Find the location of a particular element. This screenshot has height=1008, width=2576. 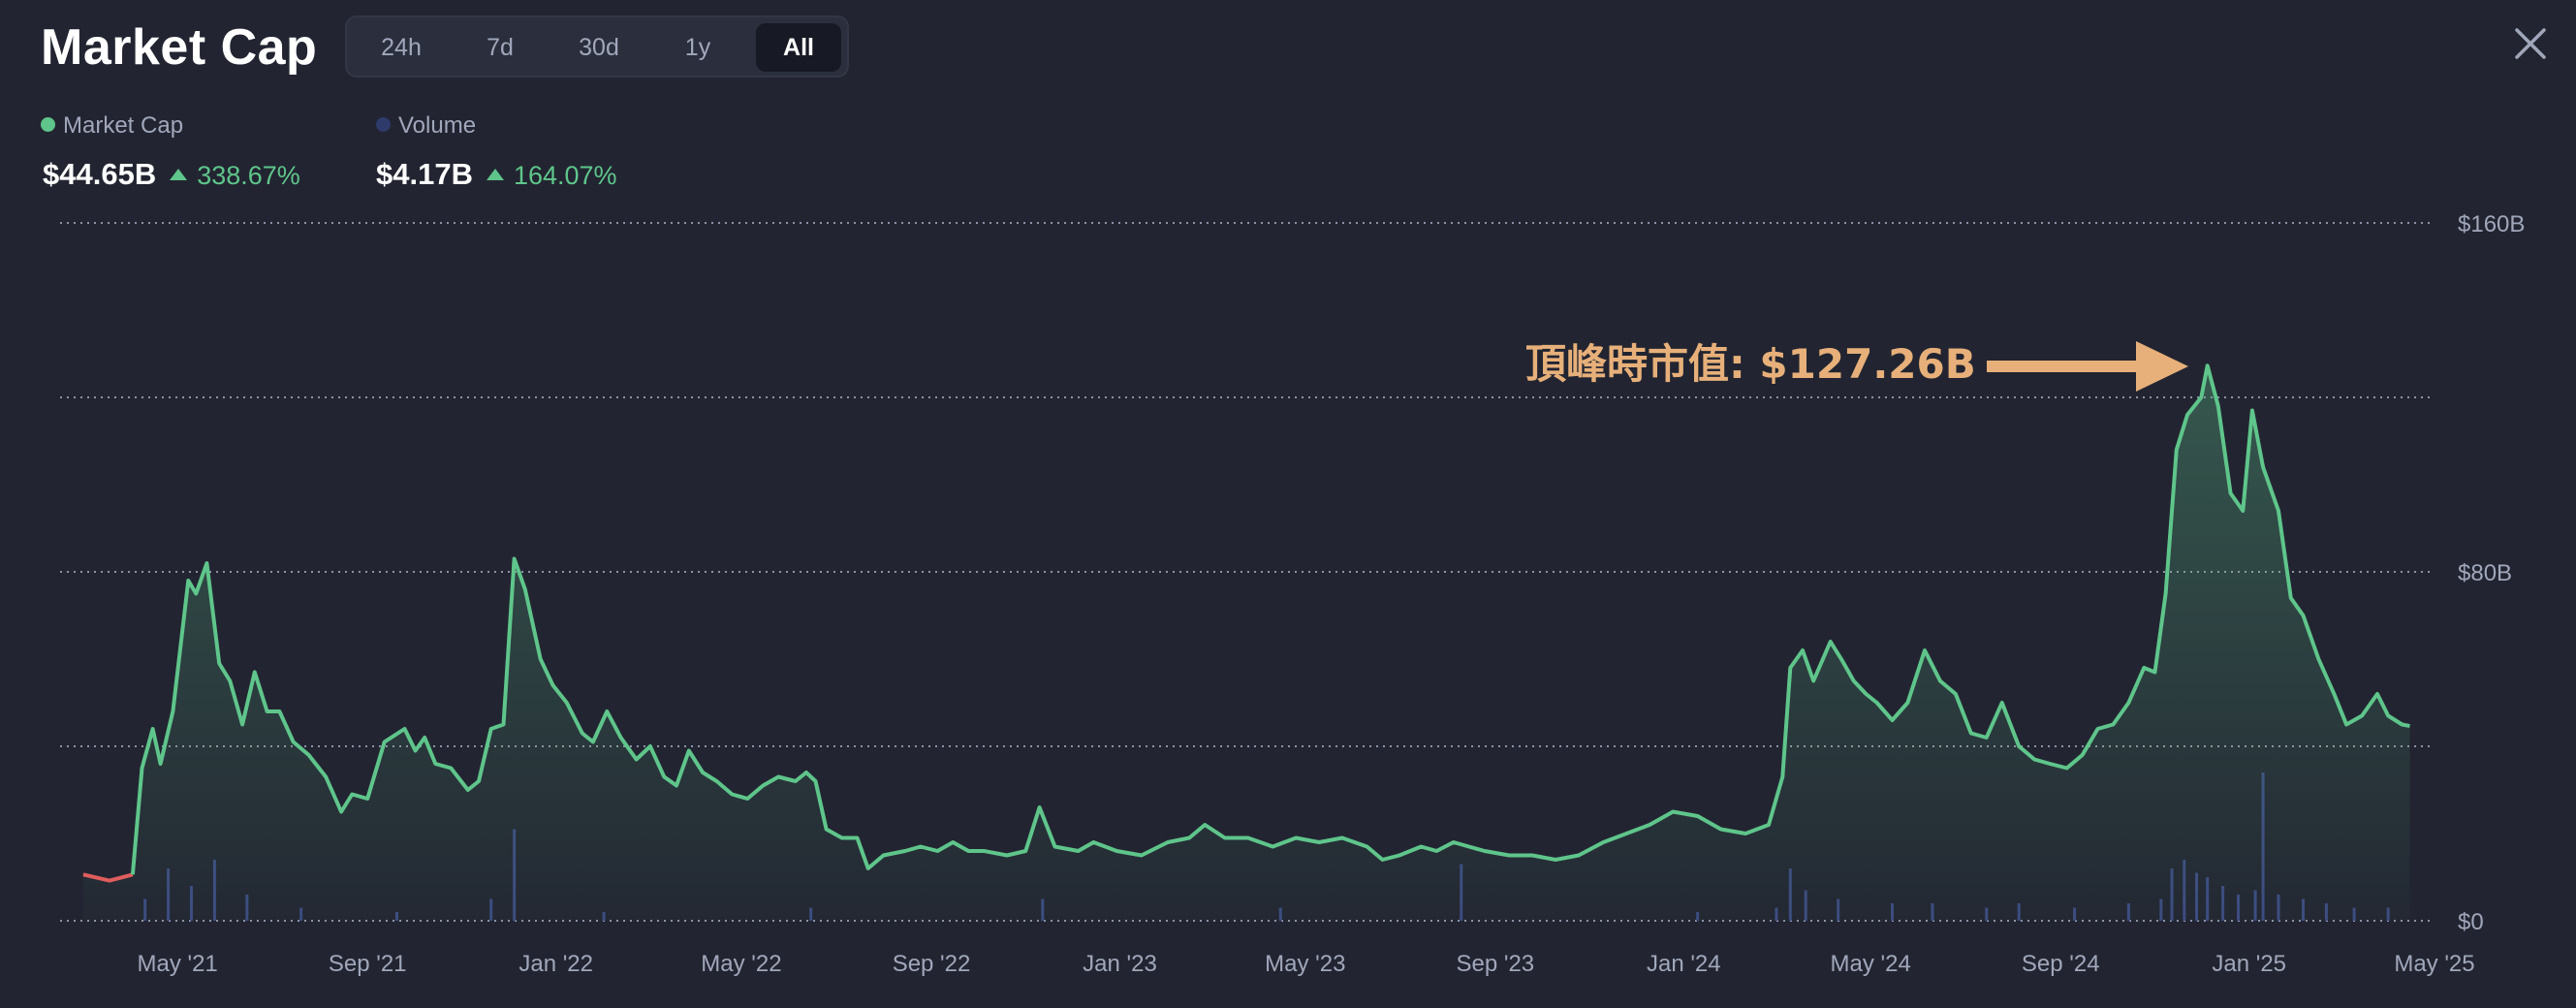

peak-annotation-text: 頂峰時市值: $127.26B is located at coordinates (1750, 364).